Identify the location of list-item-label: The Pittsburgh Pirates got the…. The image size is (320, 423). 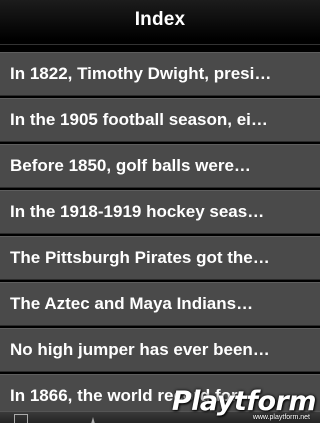
(140, 257).